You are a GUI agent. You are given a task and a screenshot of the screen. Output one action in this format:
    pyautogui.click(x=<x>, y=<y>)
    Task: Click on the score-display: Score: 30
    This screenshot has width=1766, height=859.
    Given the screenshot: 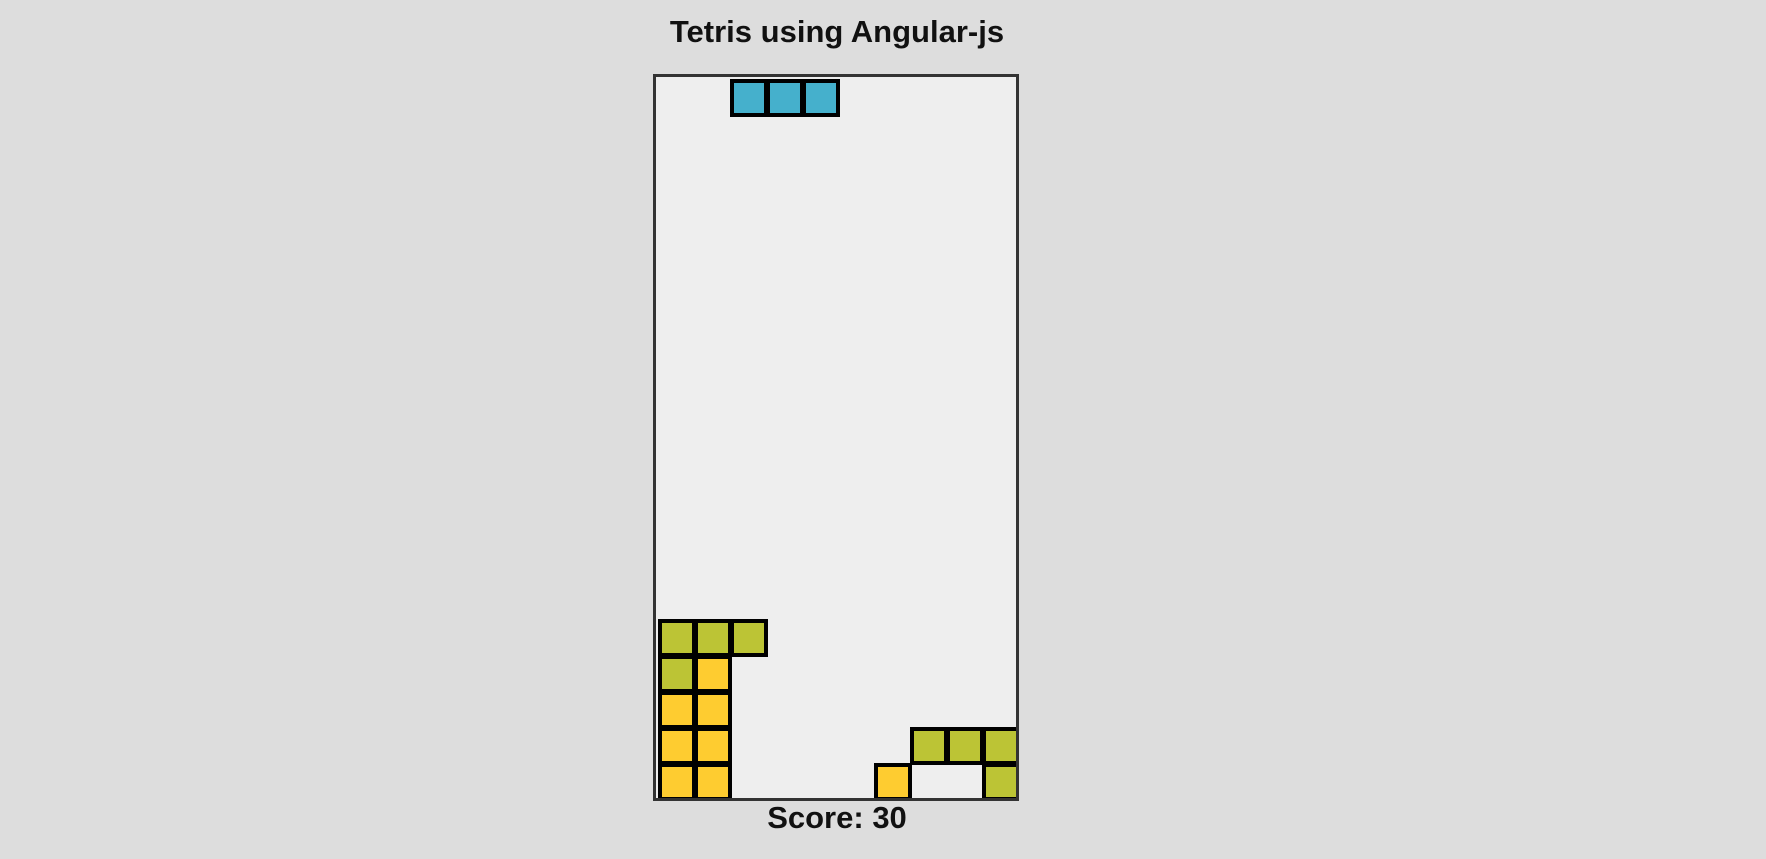 What is the action you would take?
    pyautogui.click(x=837, y=818)
    